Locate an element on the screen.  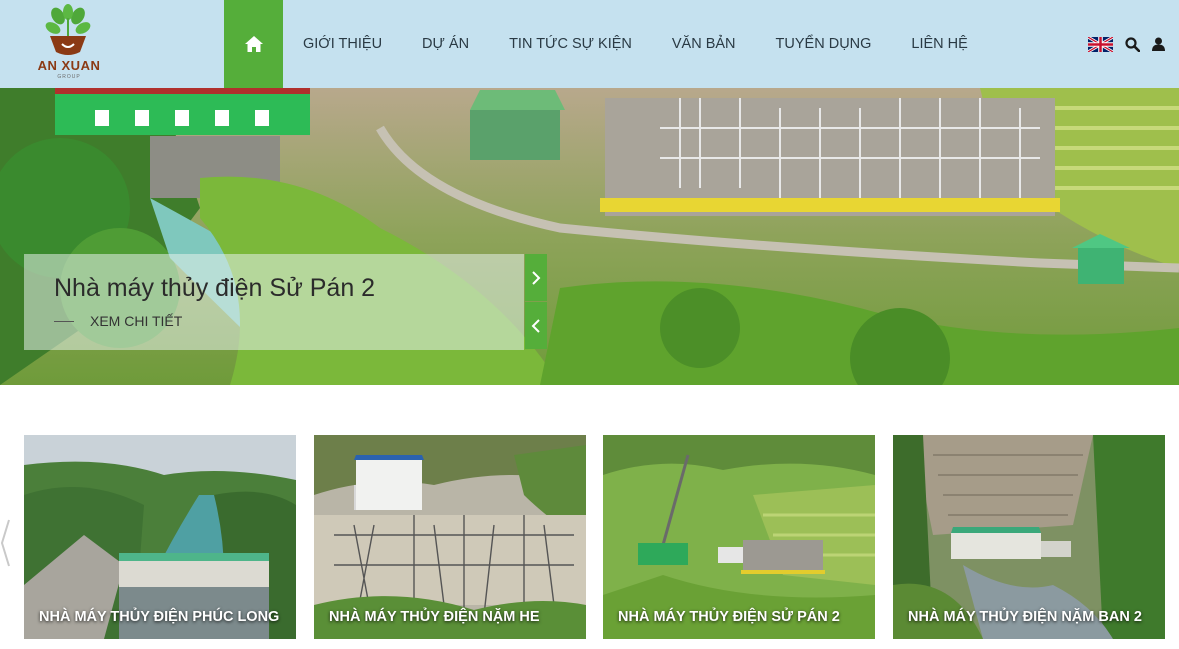
project-card-su-pan-2: NHÀ MÁY THỦY ĐIỆN SỬ PÁN 2 is located at coordinates (739, 537).